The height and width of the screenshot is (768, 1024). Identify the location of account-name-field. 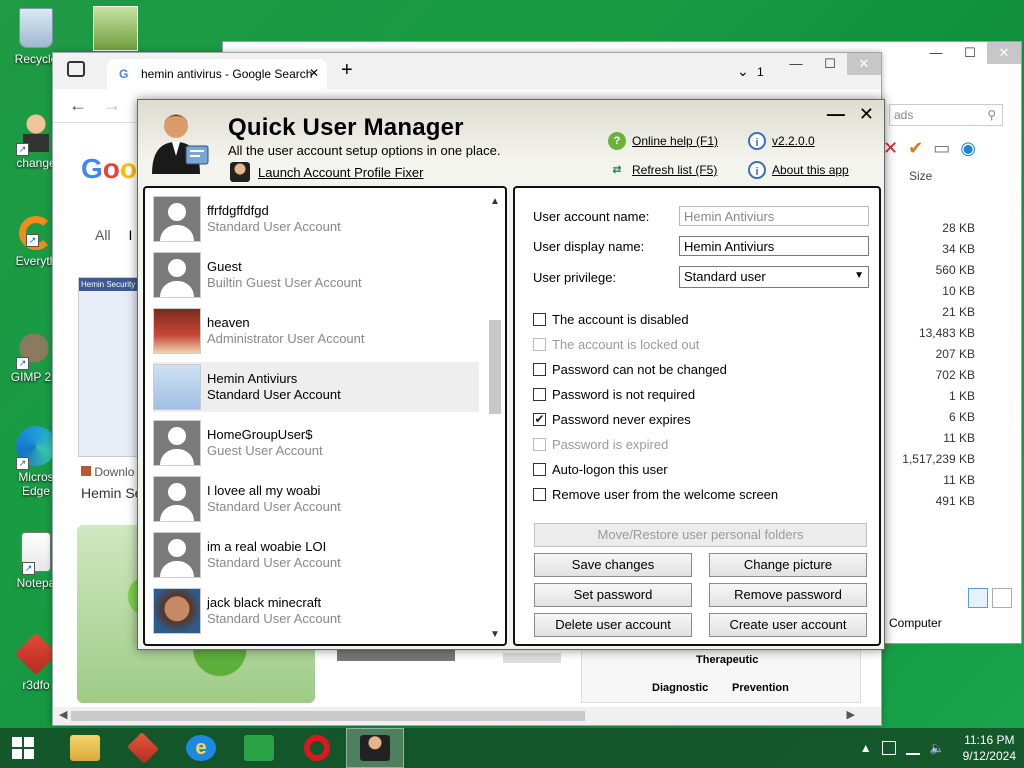
(774, 216).